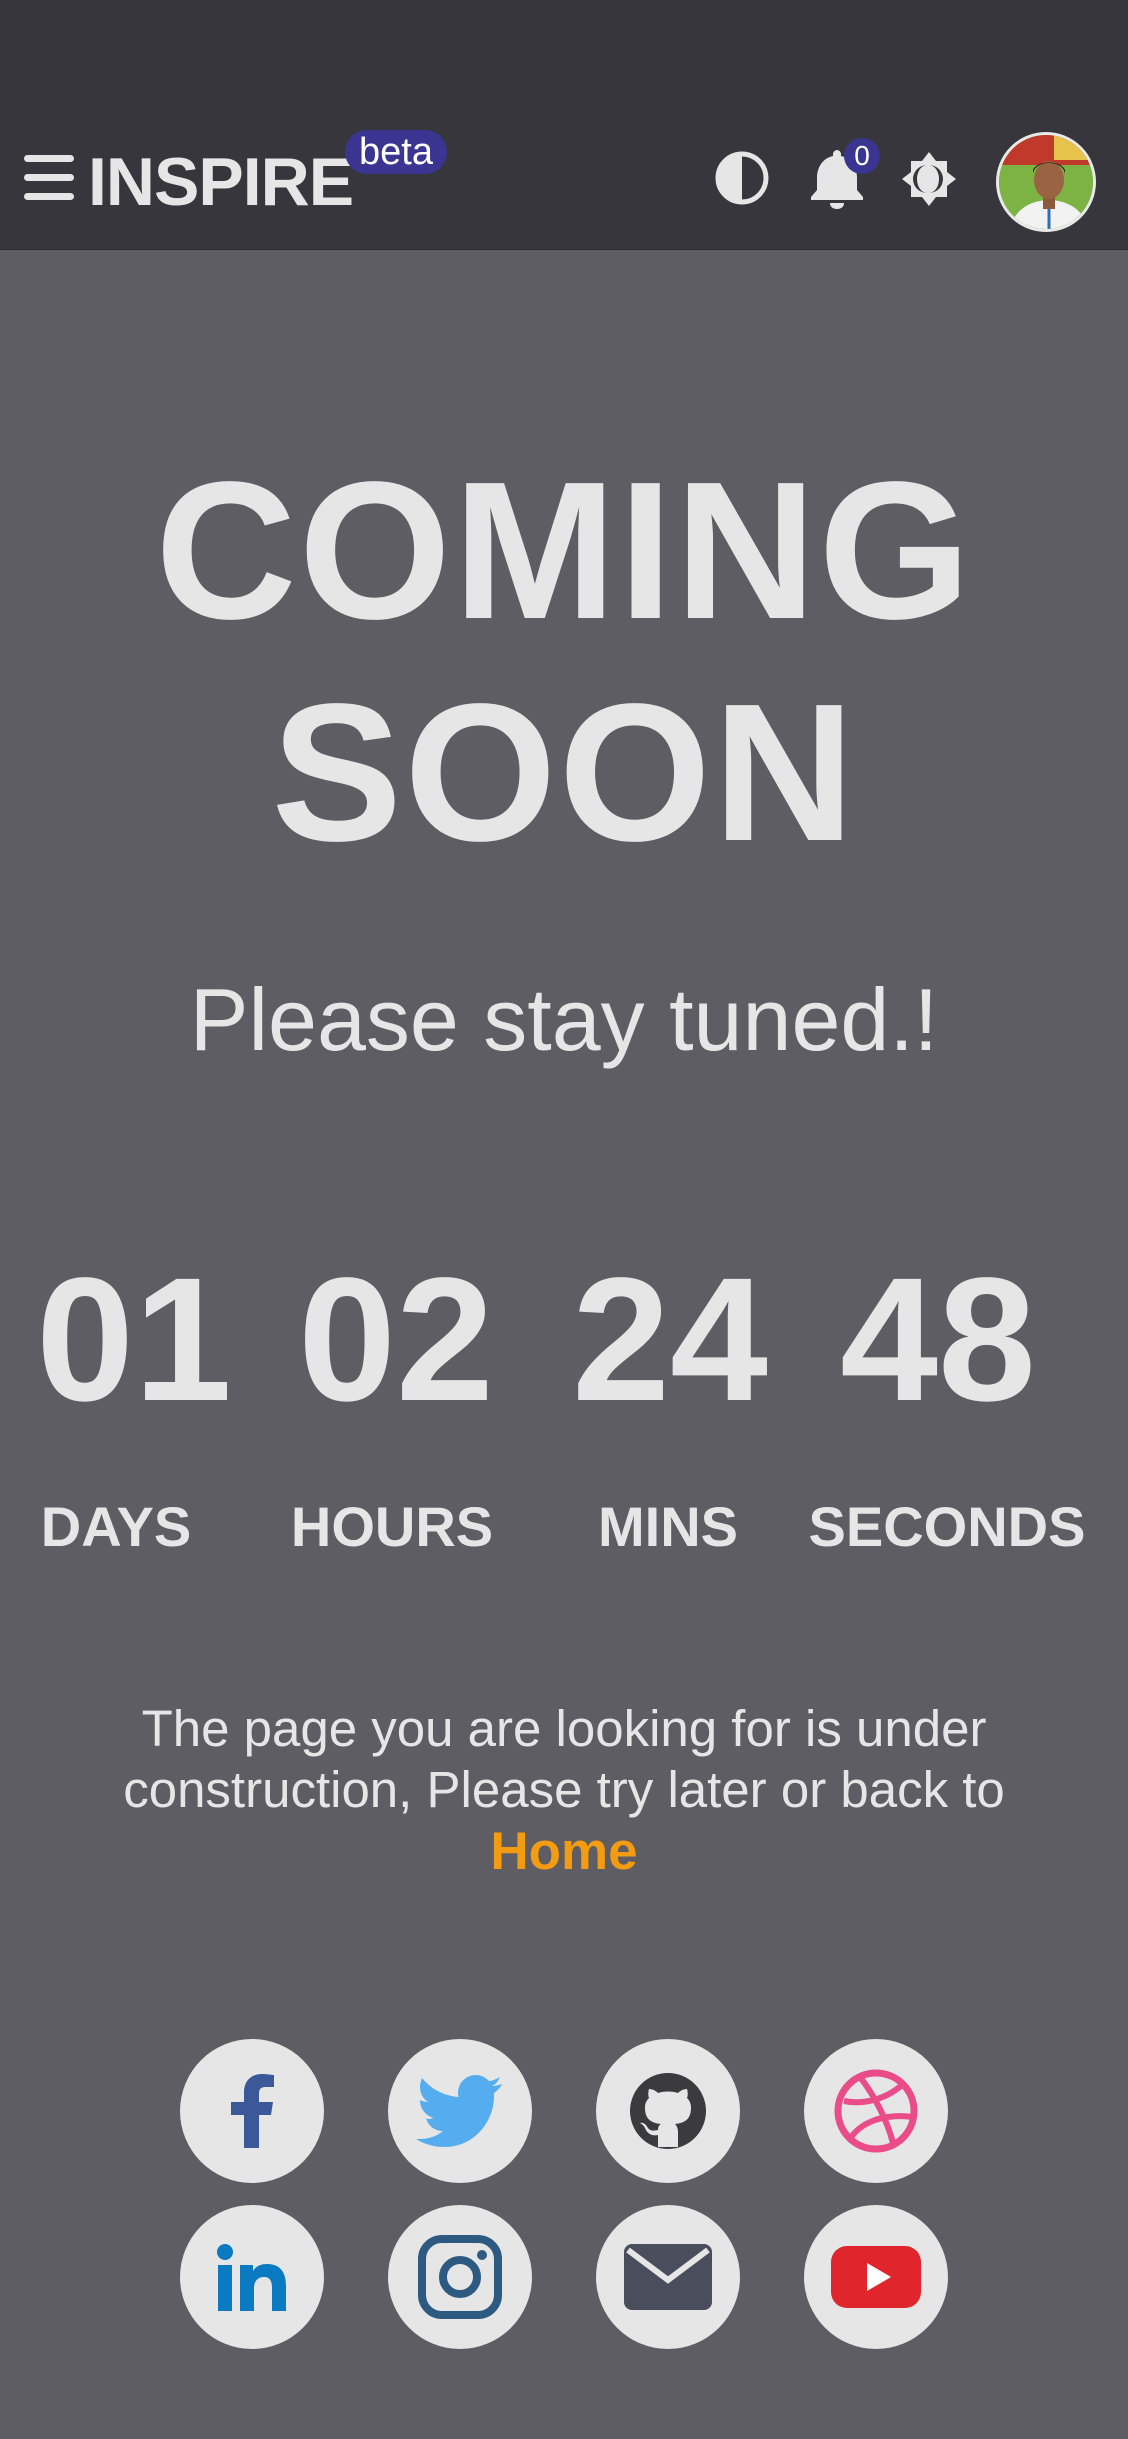 Image resolution: width=1128 pixels, height=2439 pixels. I want to click on facebook-icon, so click(252, 2111).